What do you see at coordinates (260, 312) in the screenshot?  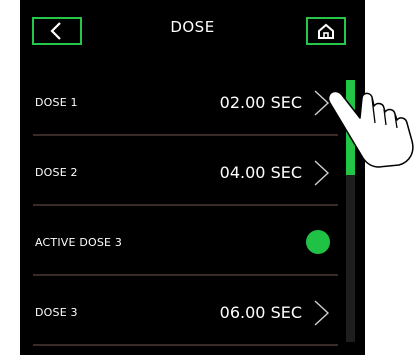 I see `dose-3-value: 06.00 SEC` at bounding box center [260, 312].